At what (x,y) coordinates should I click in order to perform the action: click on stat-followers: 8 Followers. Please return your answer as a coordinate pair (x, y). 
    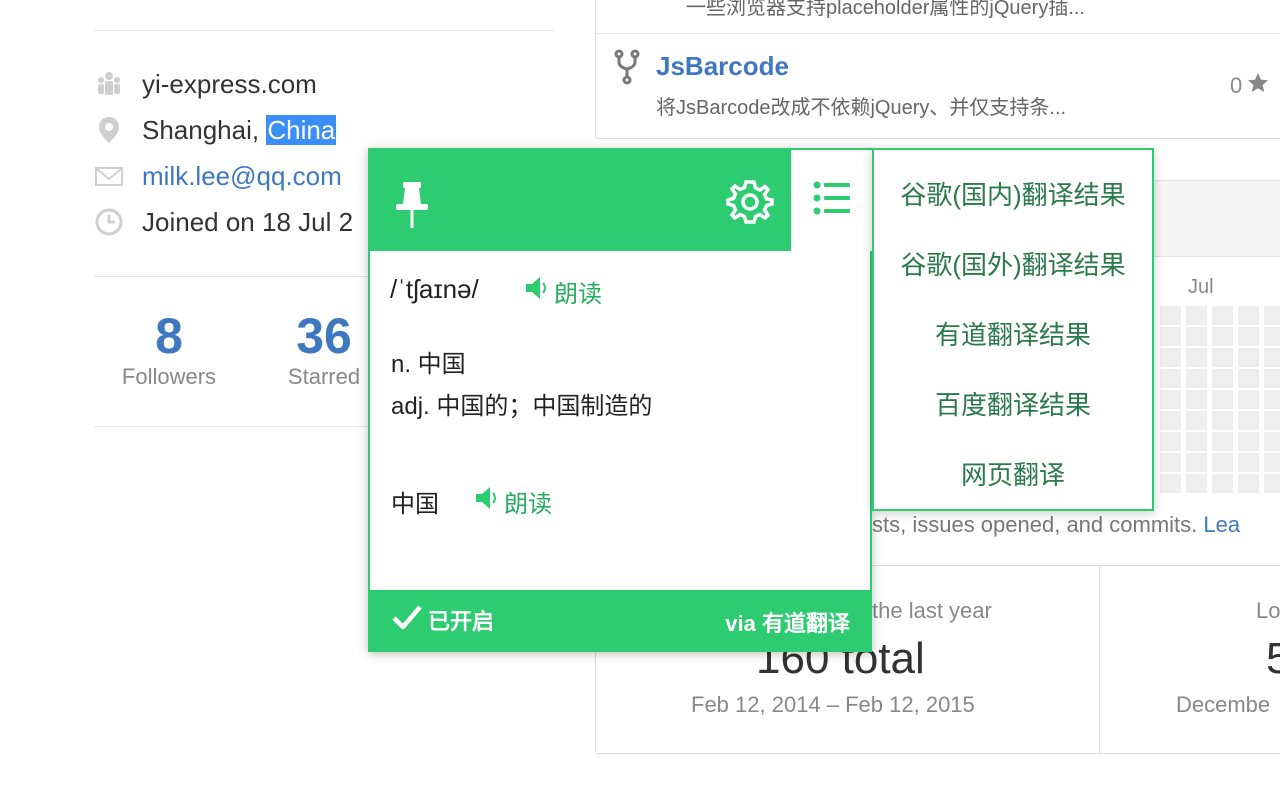
    Looking at the image, I should click on (169, 349).